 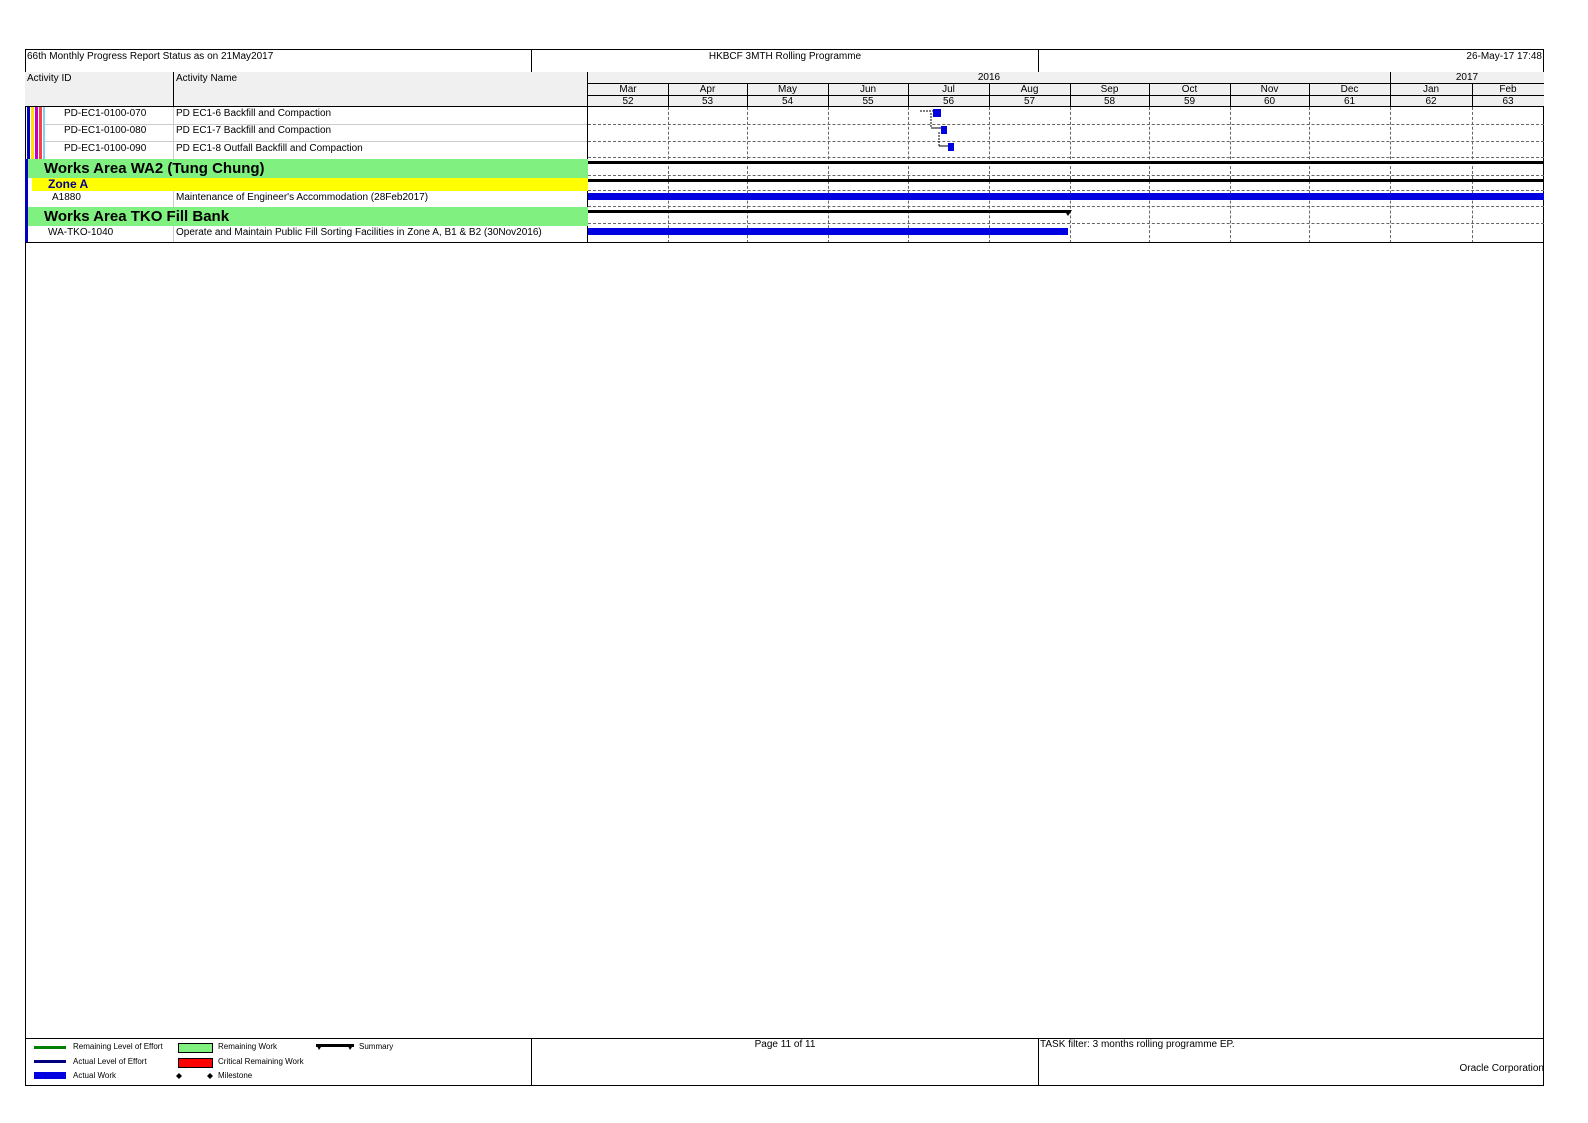 I want to click on print-timestamp: 26-May-17 17:48, so click(x=1504, y=56).